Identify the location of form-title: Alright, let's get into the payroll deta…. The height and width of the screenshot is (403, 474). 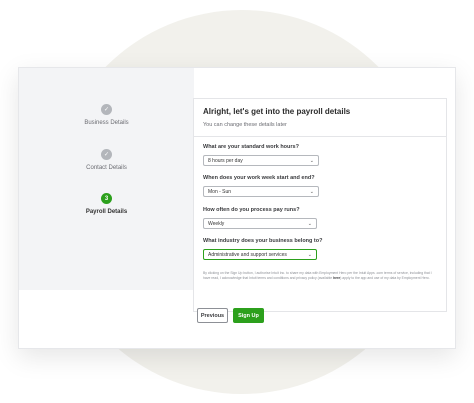
(277, 111).